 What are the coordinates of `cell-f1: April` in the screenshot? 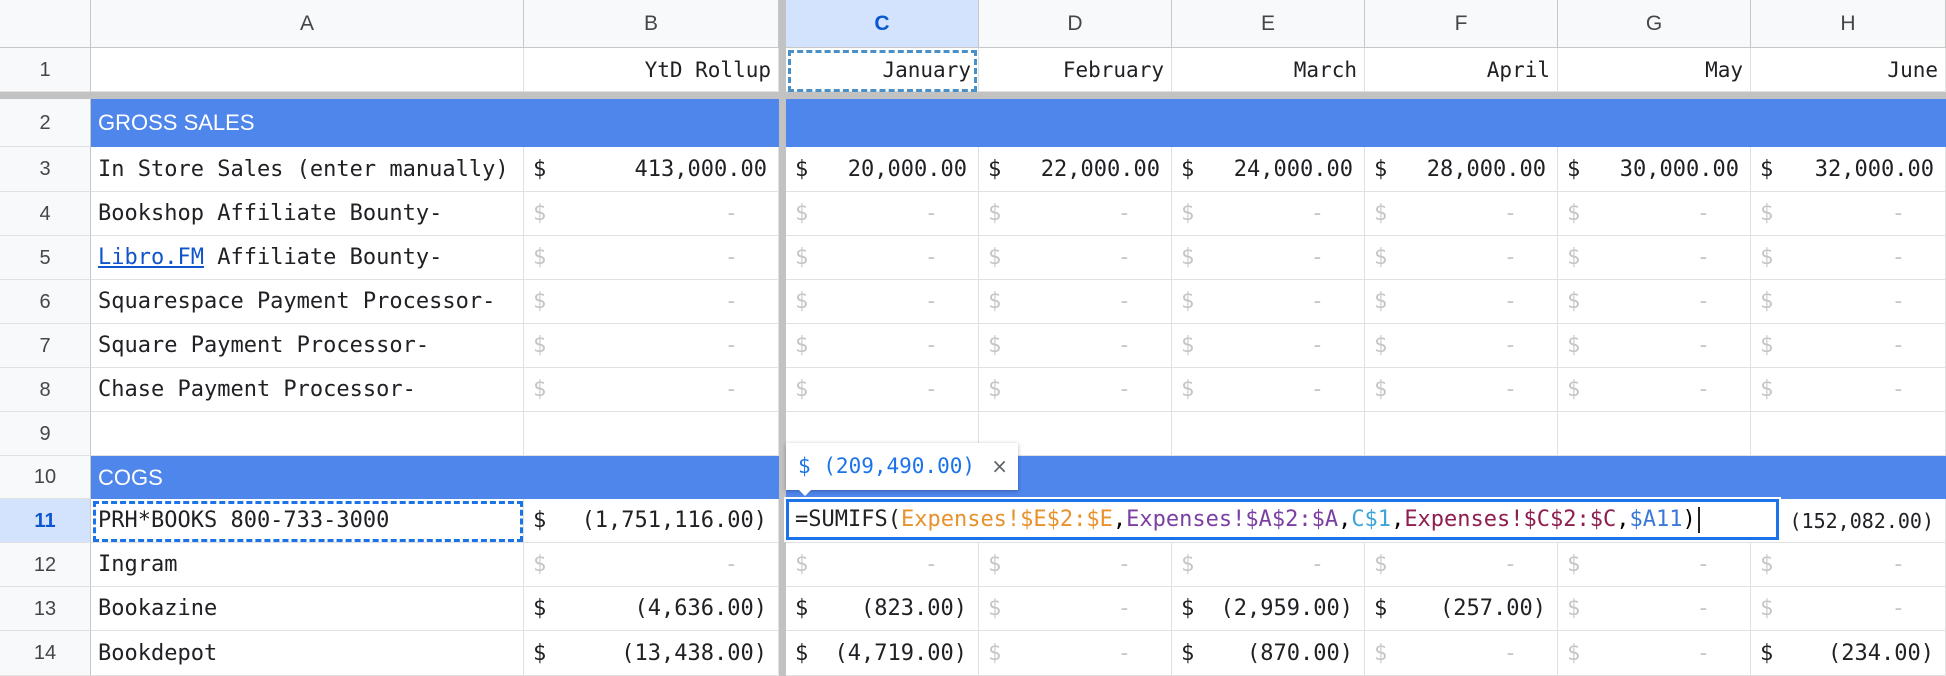 It's located at (1461, 70).